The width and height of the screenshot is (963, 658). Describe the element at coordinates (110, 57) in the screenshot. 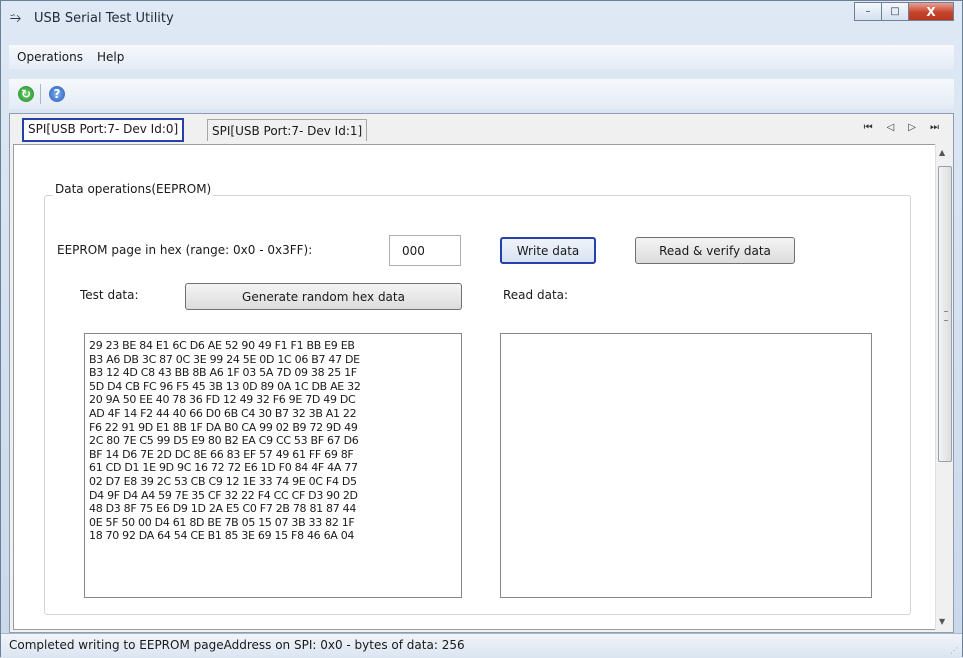

I see `menu-help: Help` at that location.